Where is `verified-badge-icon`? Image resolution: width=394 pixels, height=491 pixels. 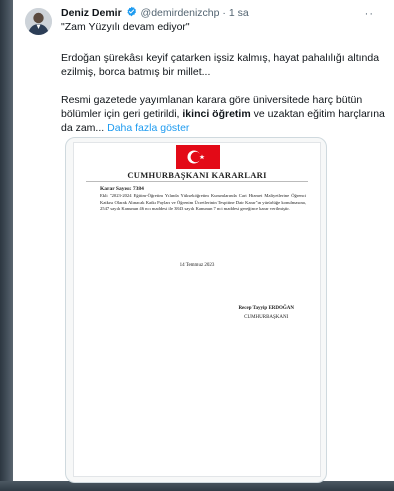
verified-badge-icon is located at coordinates (131, 11).